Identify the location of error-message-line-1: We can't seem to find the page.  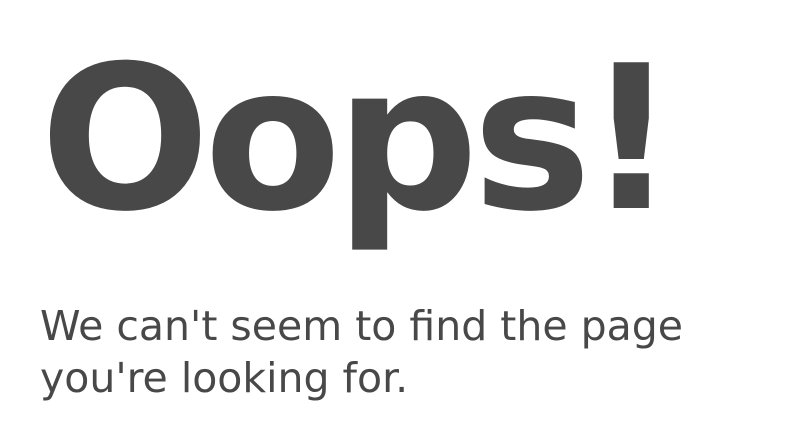
(361, 326).